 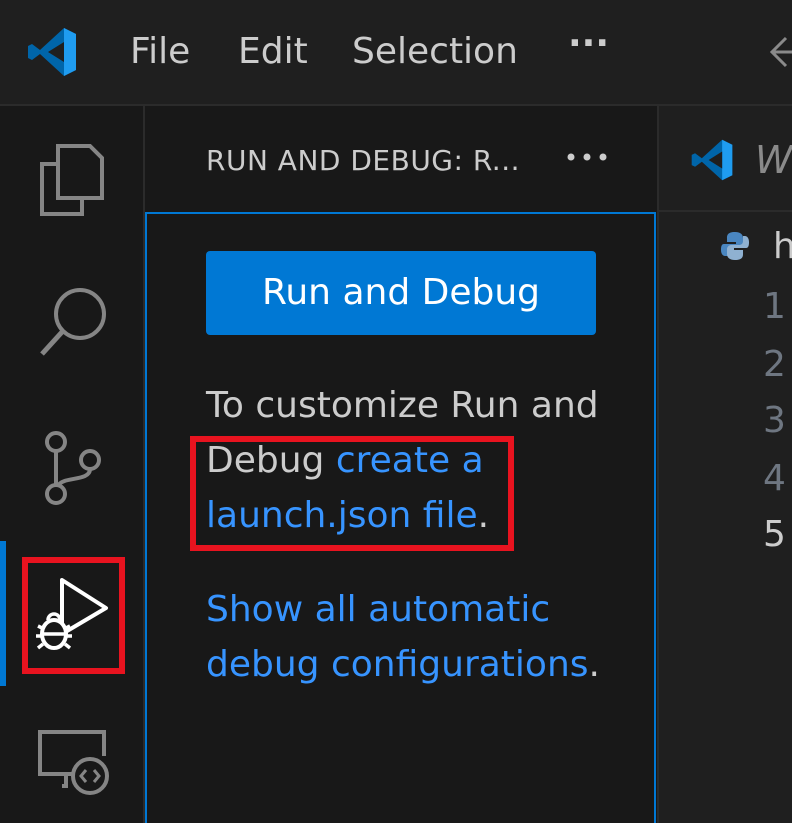 I want to click on show-all-configurations-link: Show all automatic debug configurations, so click(x=397, y=637).